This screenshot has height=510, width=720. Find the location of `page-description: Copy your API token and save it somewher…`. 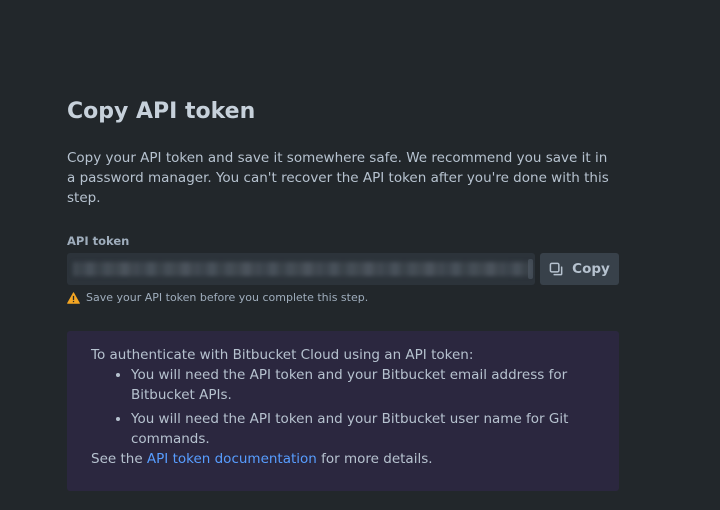

page-description: Copy your API token and save it somewher… is located at coordinates (338, 178).